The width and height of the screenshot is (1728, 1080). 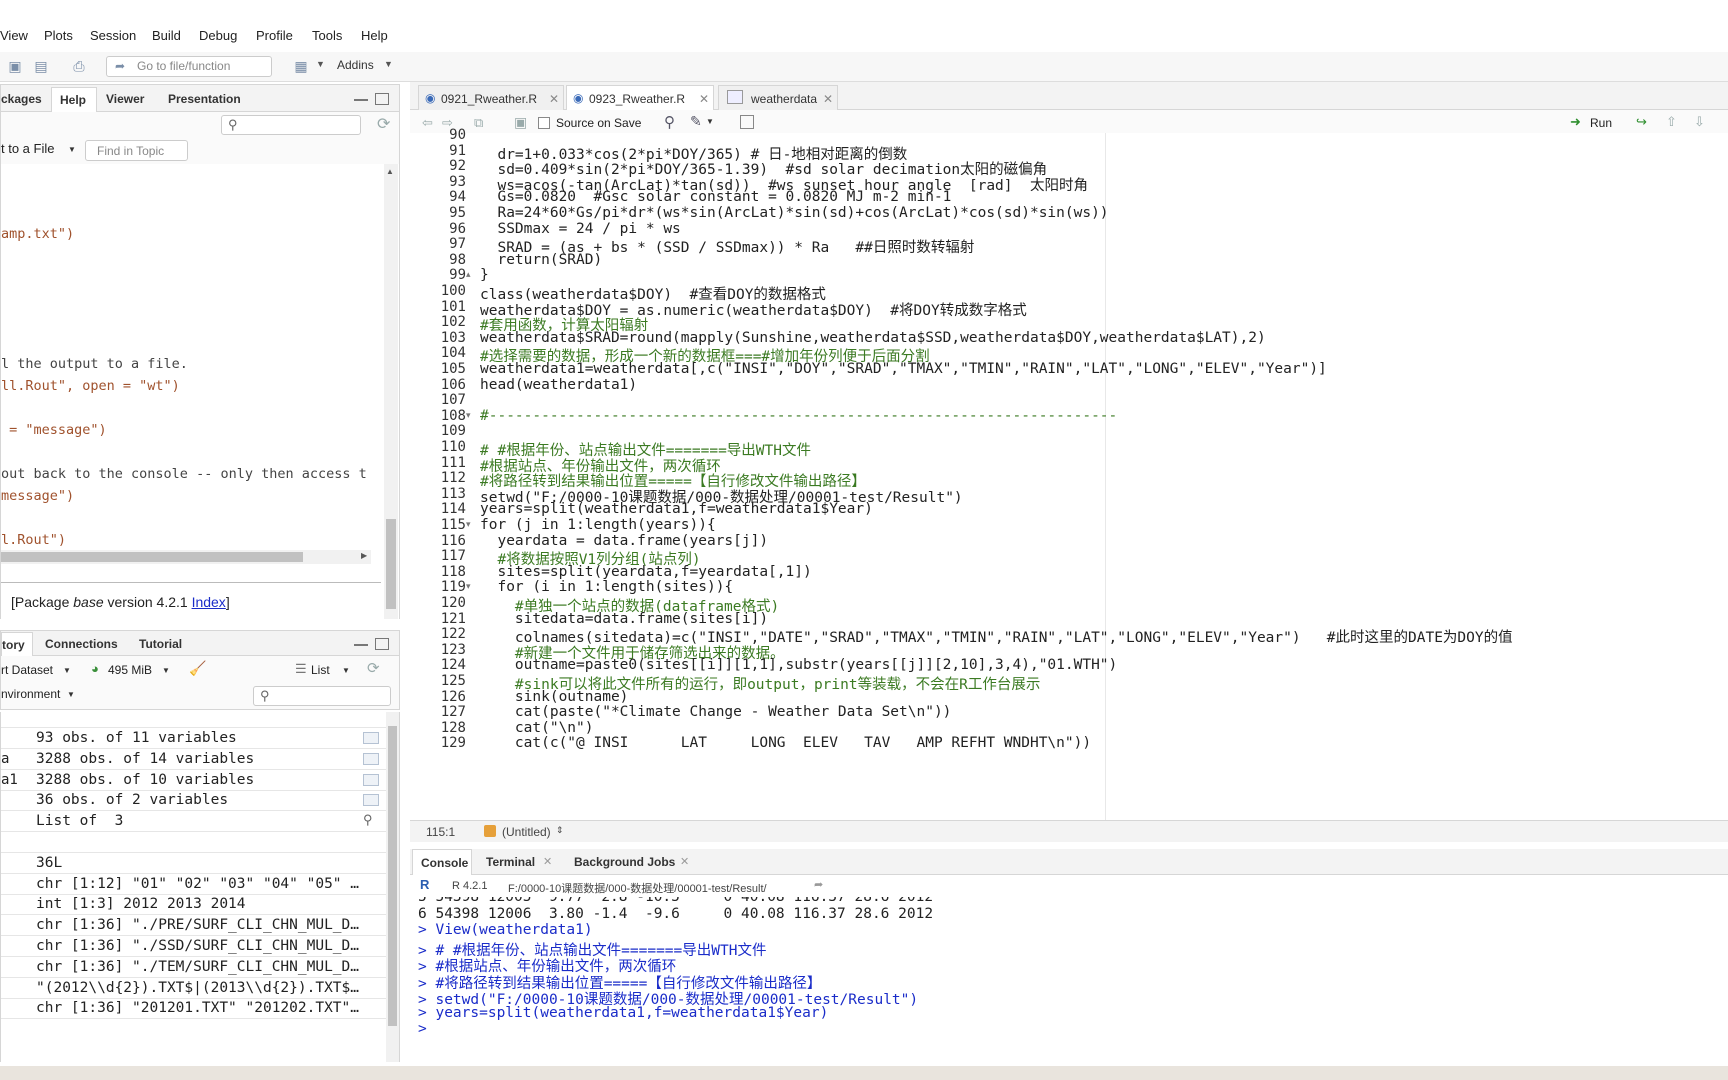 I want to click on help-scroll-thumb, so click(x=391, y=564).